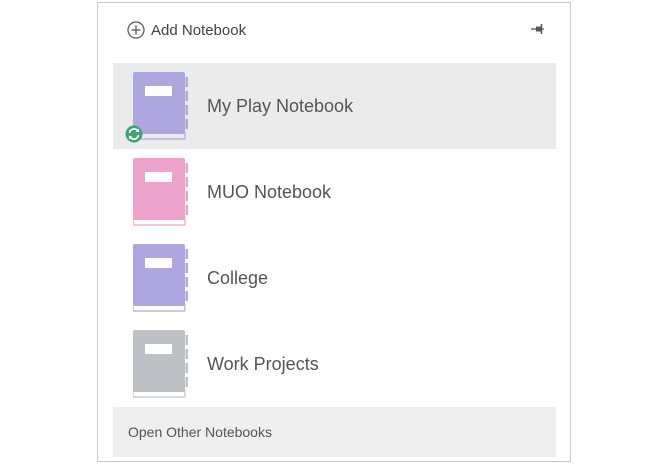 This screenshot has height=465, width=670. What do you see at coordinates (334, 192) in the screenshot?
I see `notebook-item: MUO Notebook` at bounding box center [334, 192].